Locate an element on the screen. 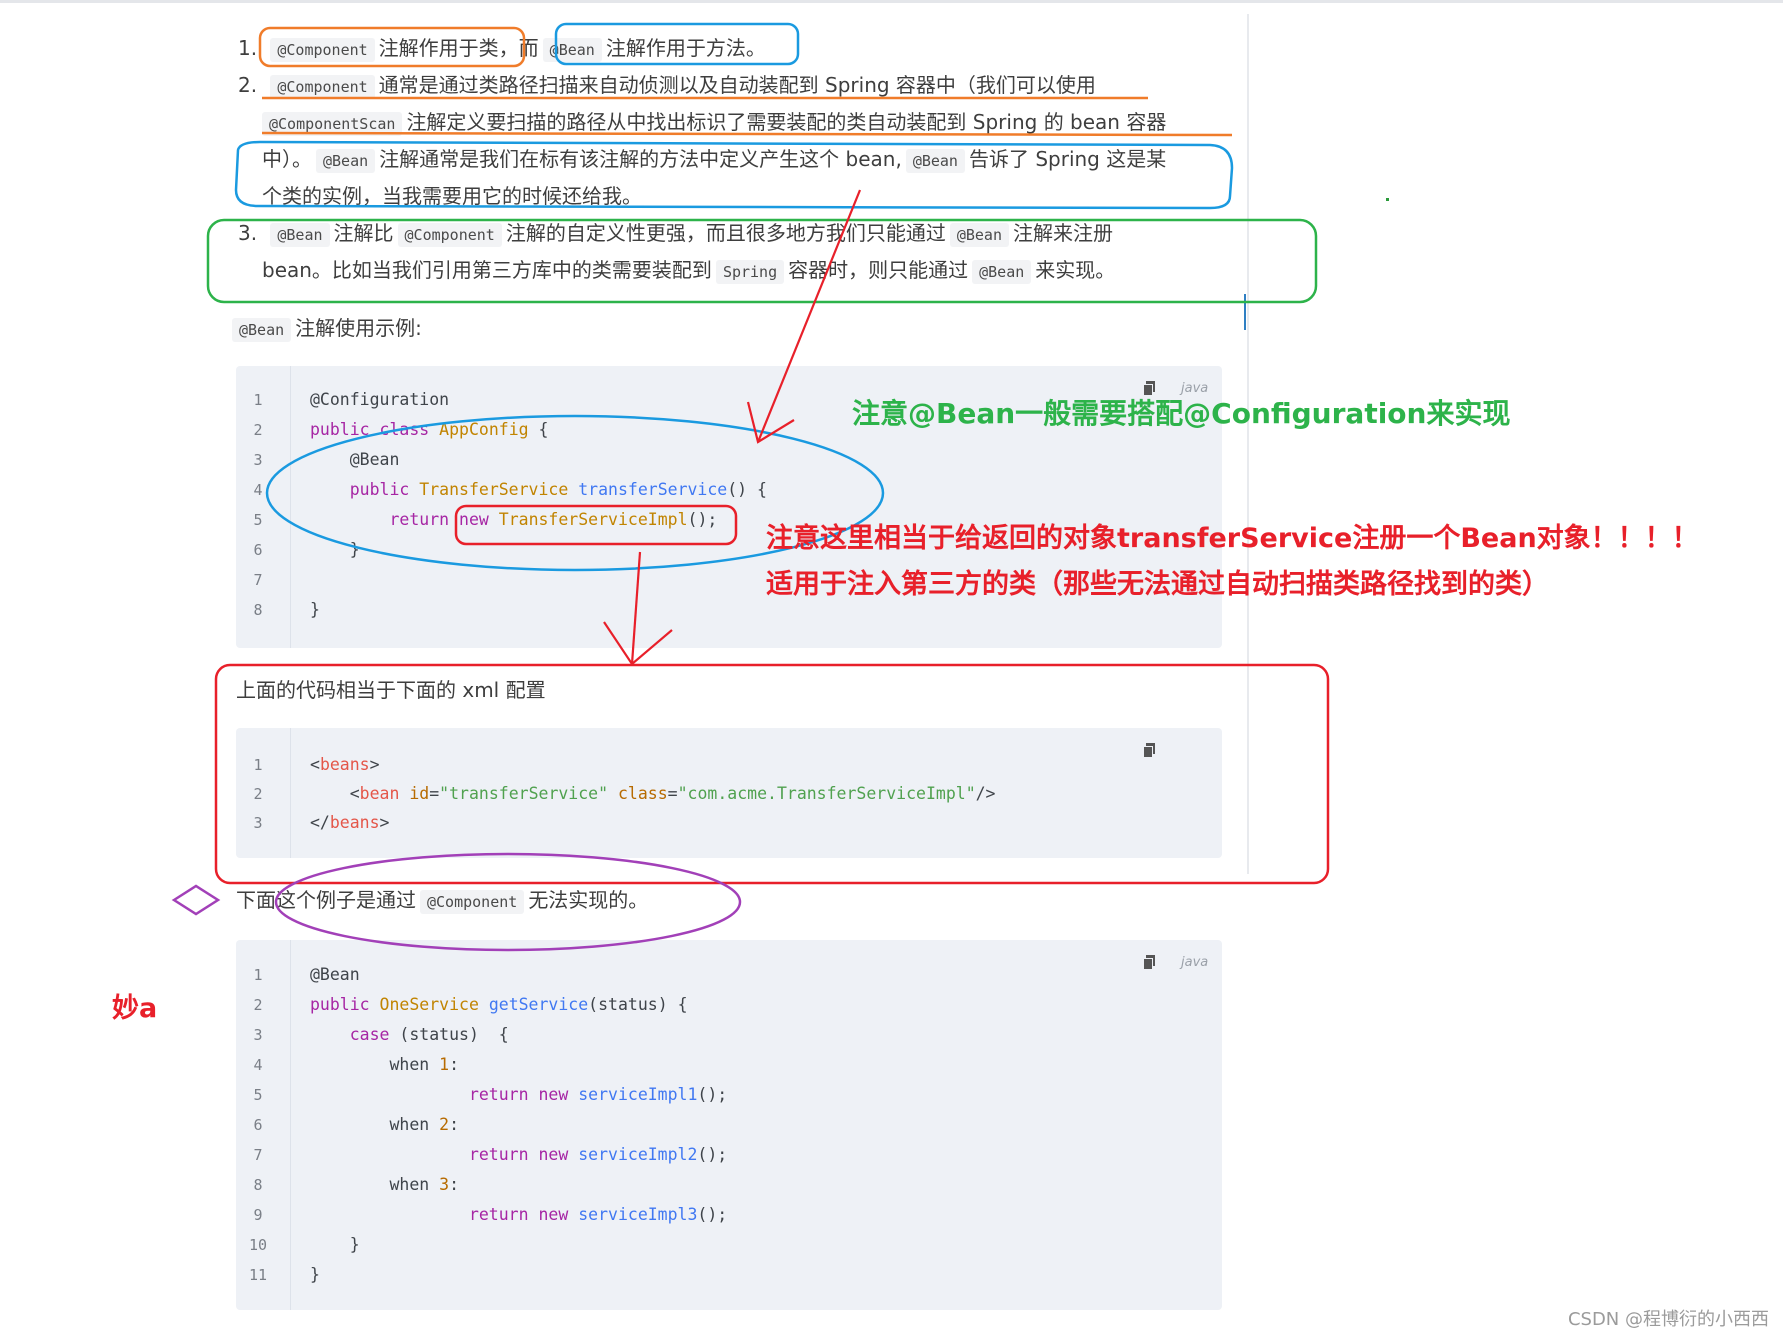  red-arrow-head is located at coordinates (638, 643).